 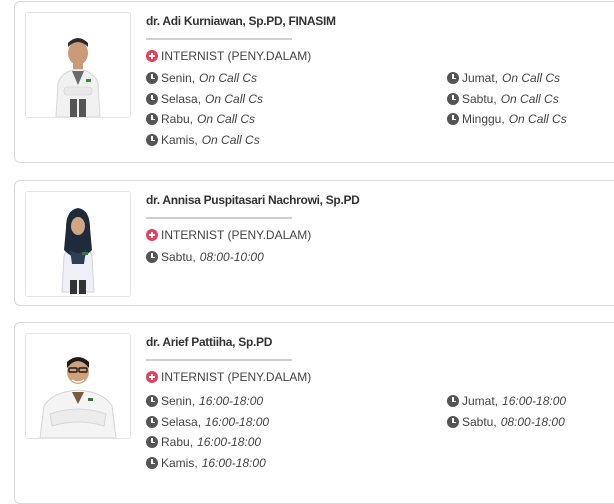 I want to click on schedule-item: Rabu, On Call Cs, so click(x=200, y=119).